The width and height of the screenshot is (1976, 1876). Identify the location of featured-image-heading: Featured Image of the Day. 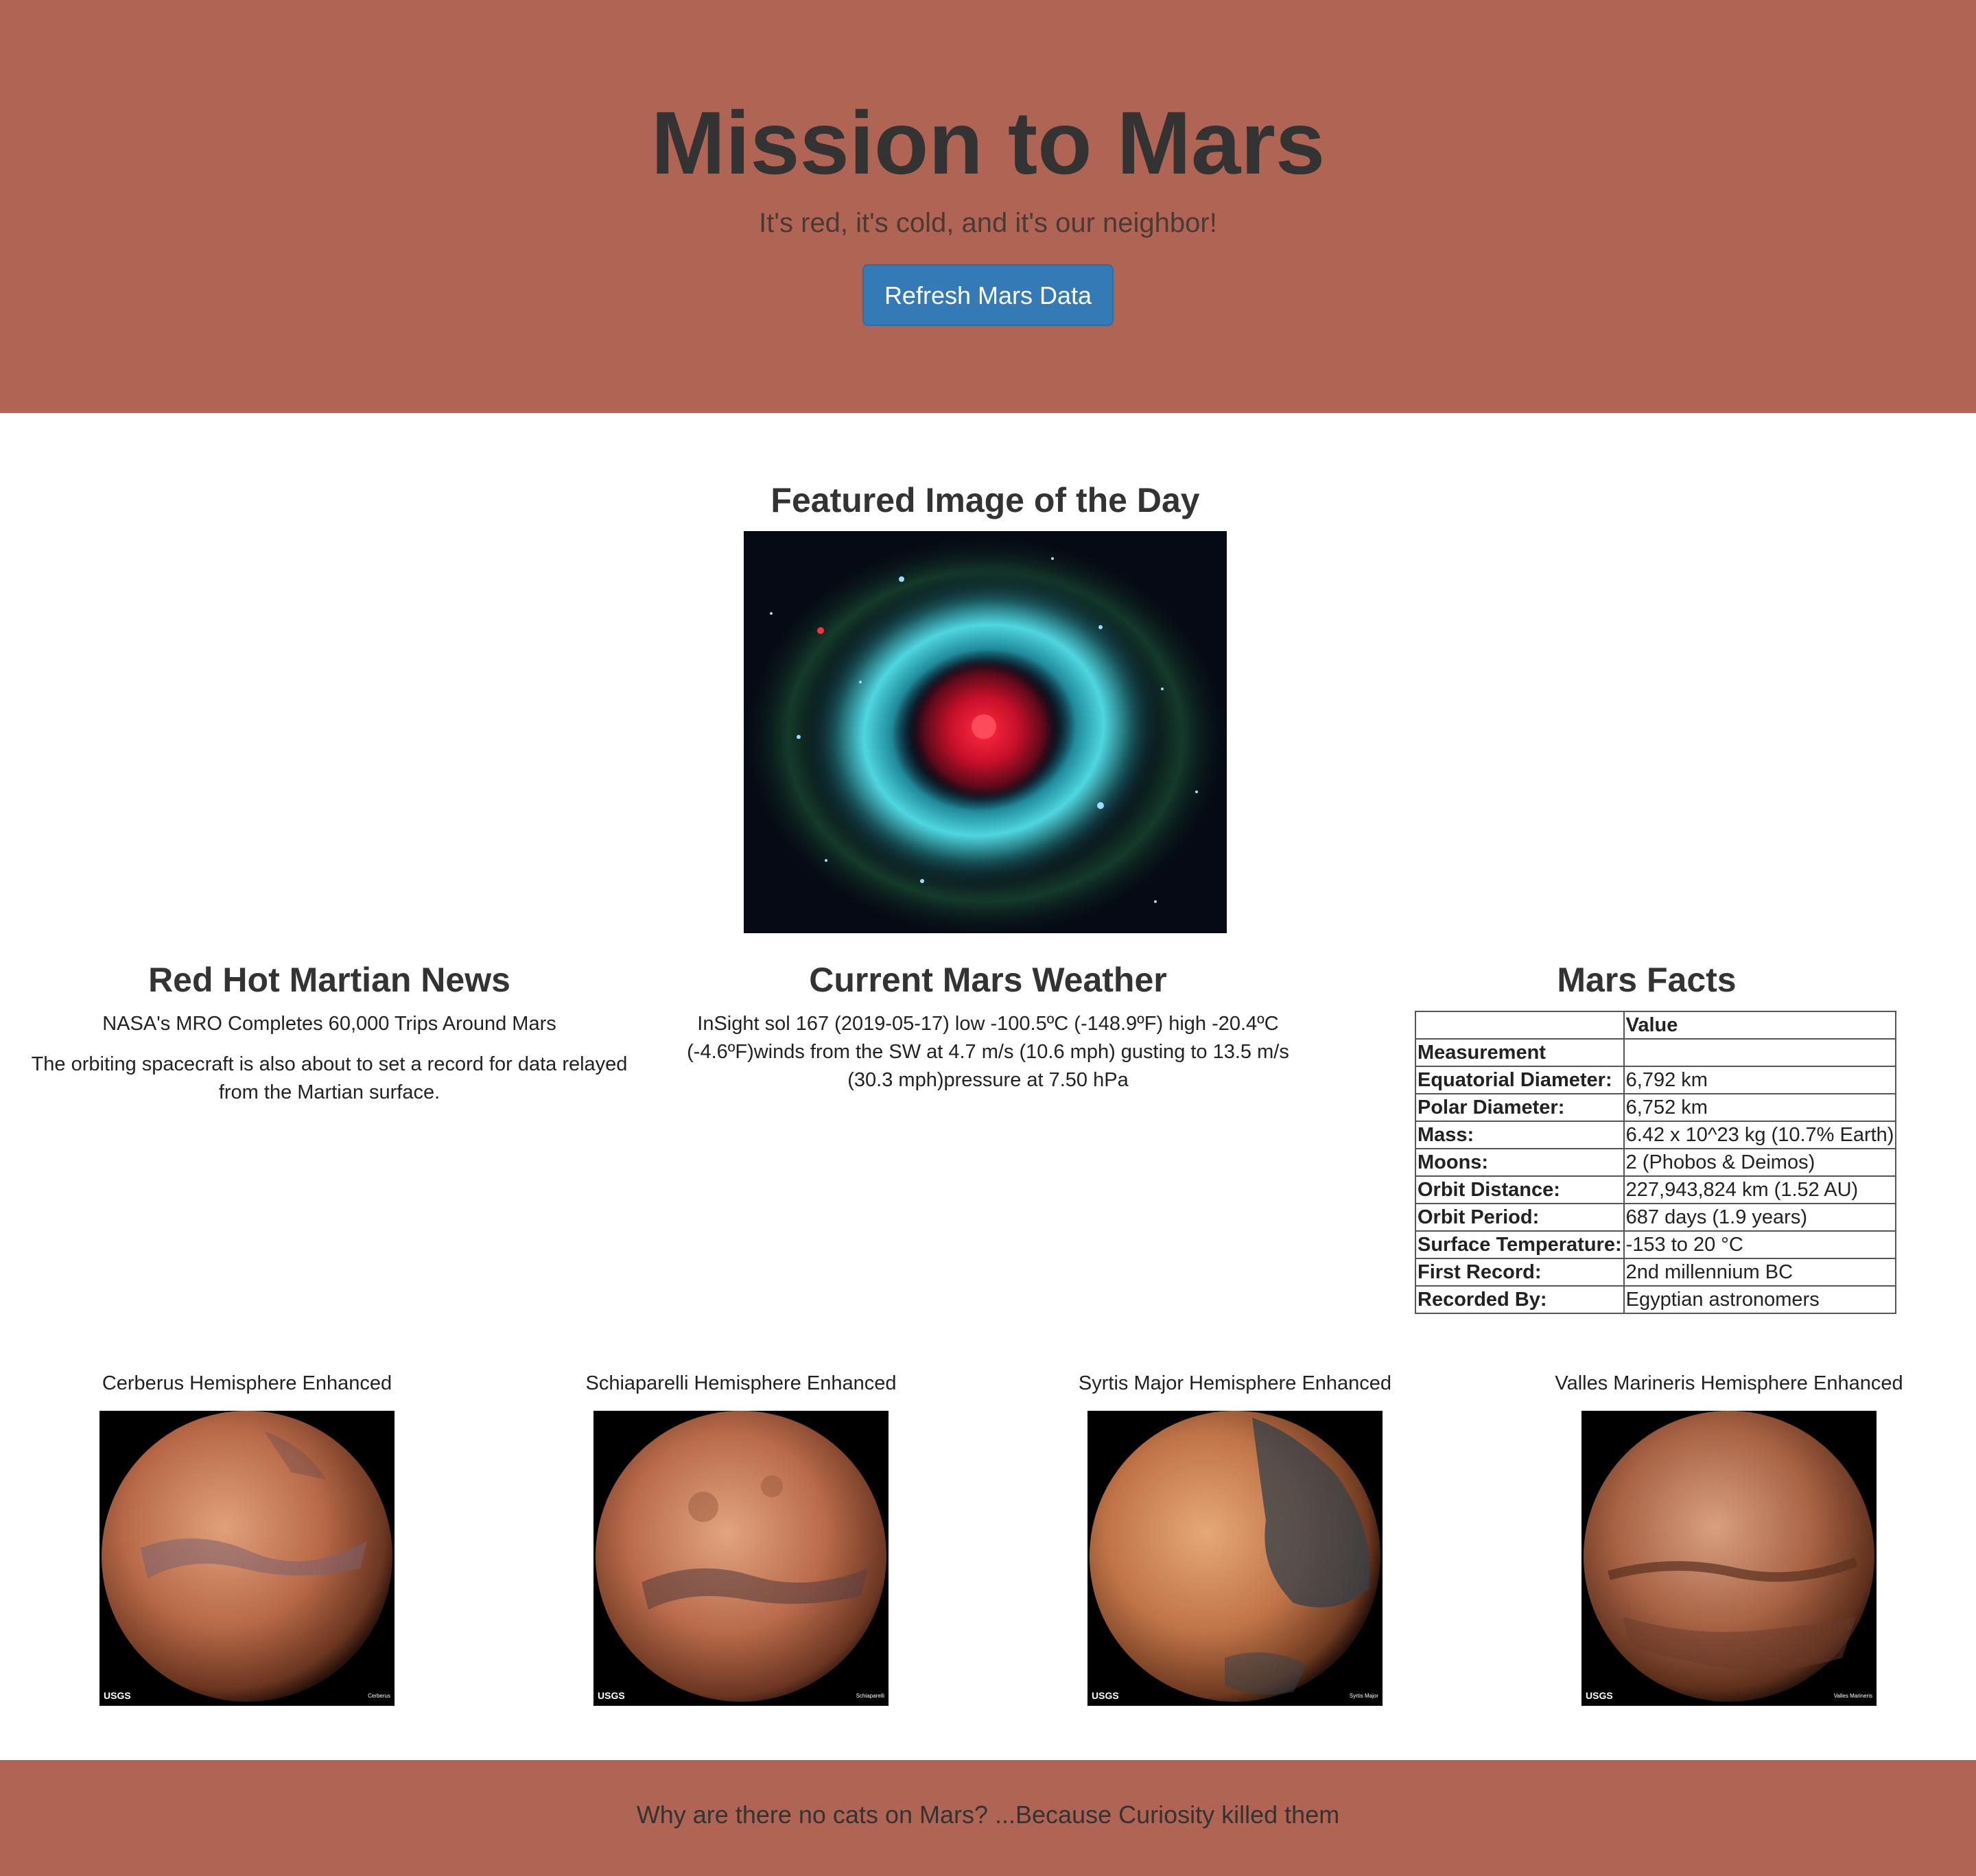
(985, 500).